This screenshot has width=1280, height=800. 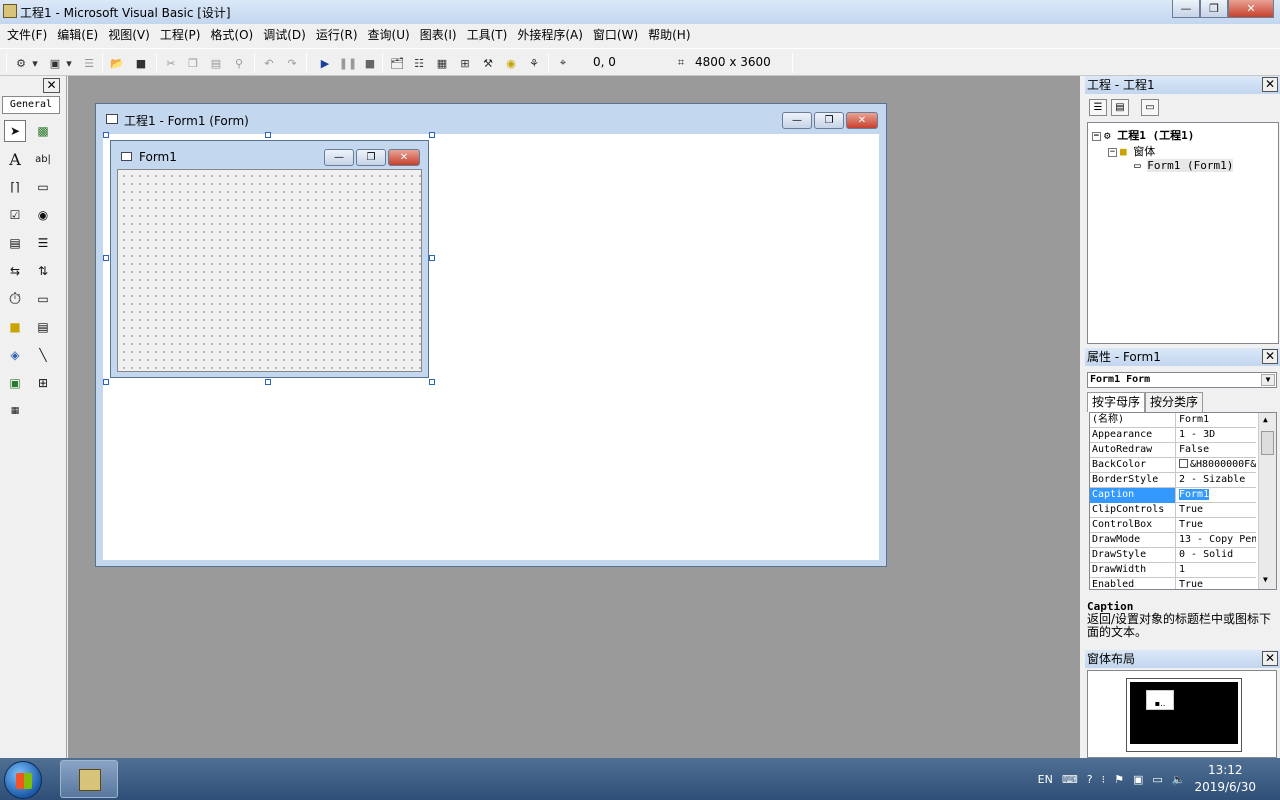 I want to click on copy-icon: ❐, so click(x=193, y=63).